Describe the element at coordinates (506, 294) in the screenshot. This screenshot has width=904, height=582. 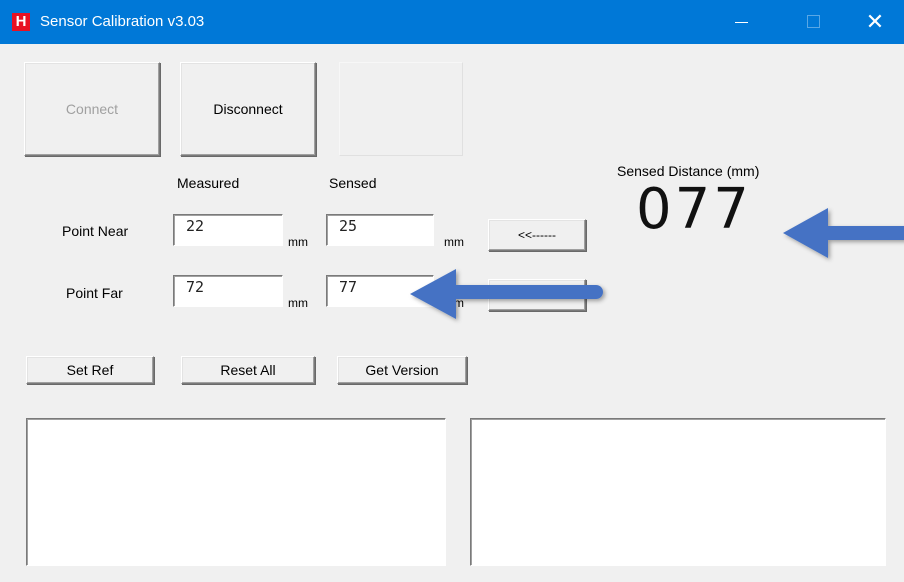
I see `arrow-to-far-sensed` at that location.